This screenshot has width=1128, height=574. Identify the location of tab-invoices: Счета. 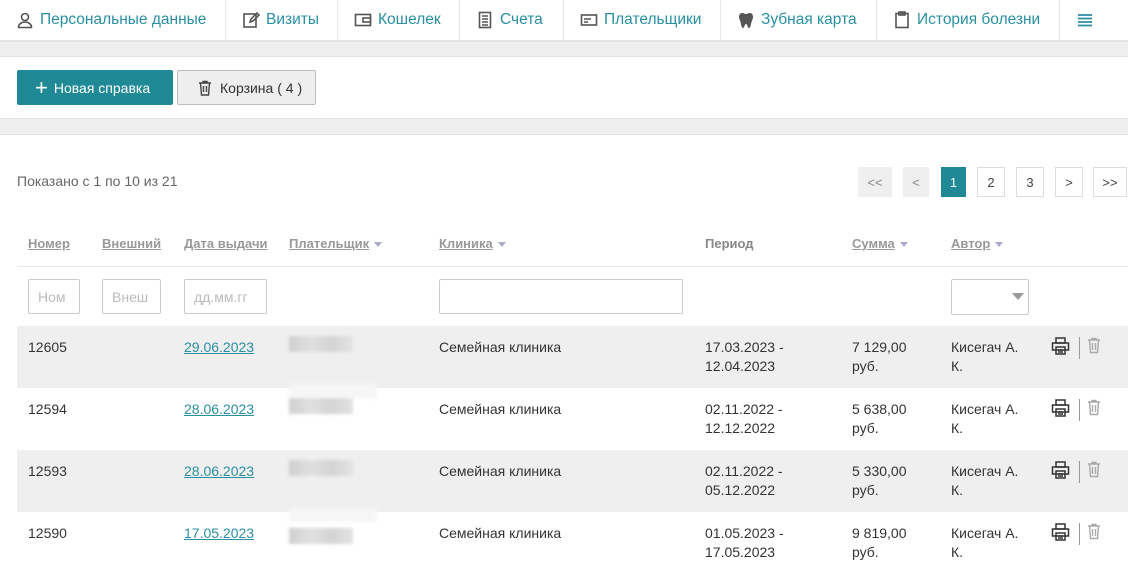
(512, 20).